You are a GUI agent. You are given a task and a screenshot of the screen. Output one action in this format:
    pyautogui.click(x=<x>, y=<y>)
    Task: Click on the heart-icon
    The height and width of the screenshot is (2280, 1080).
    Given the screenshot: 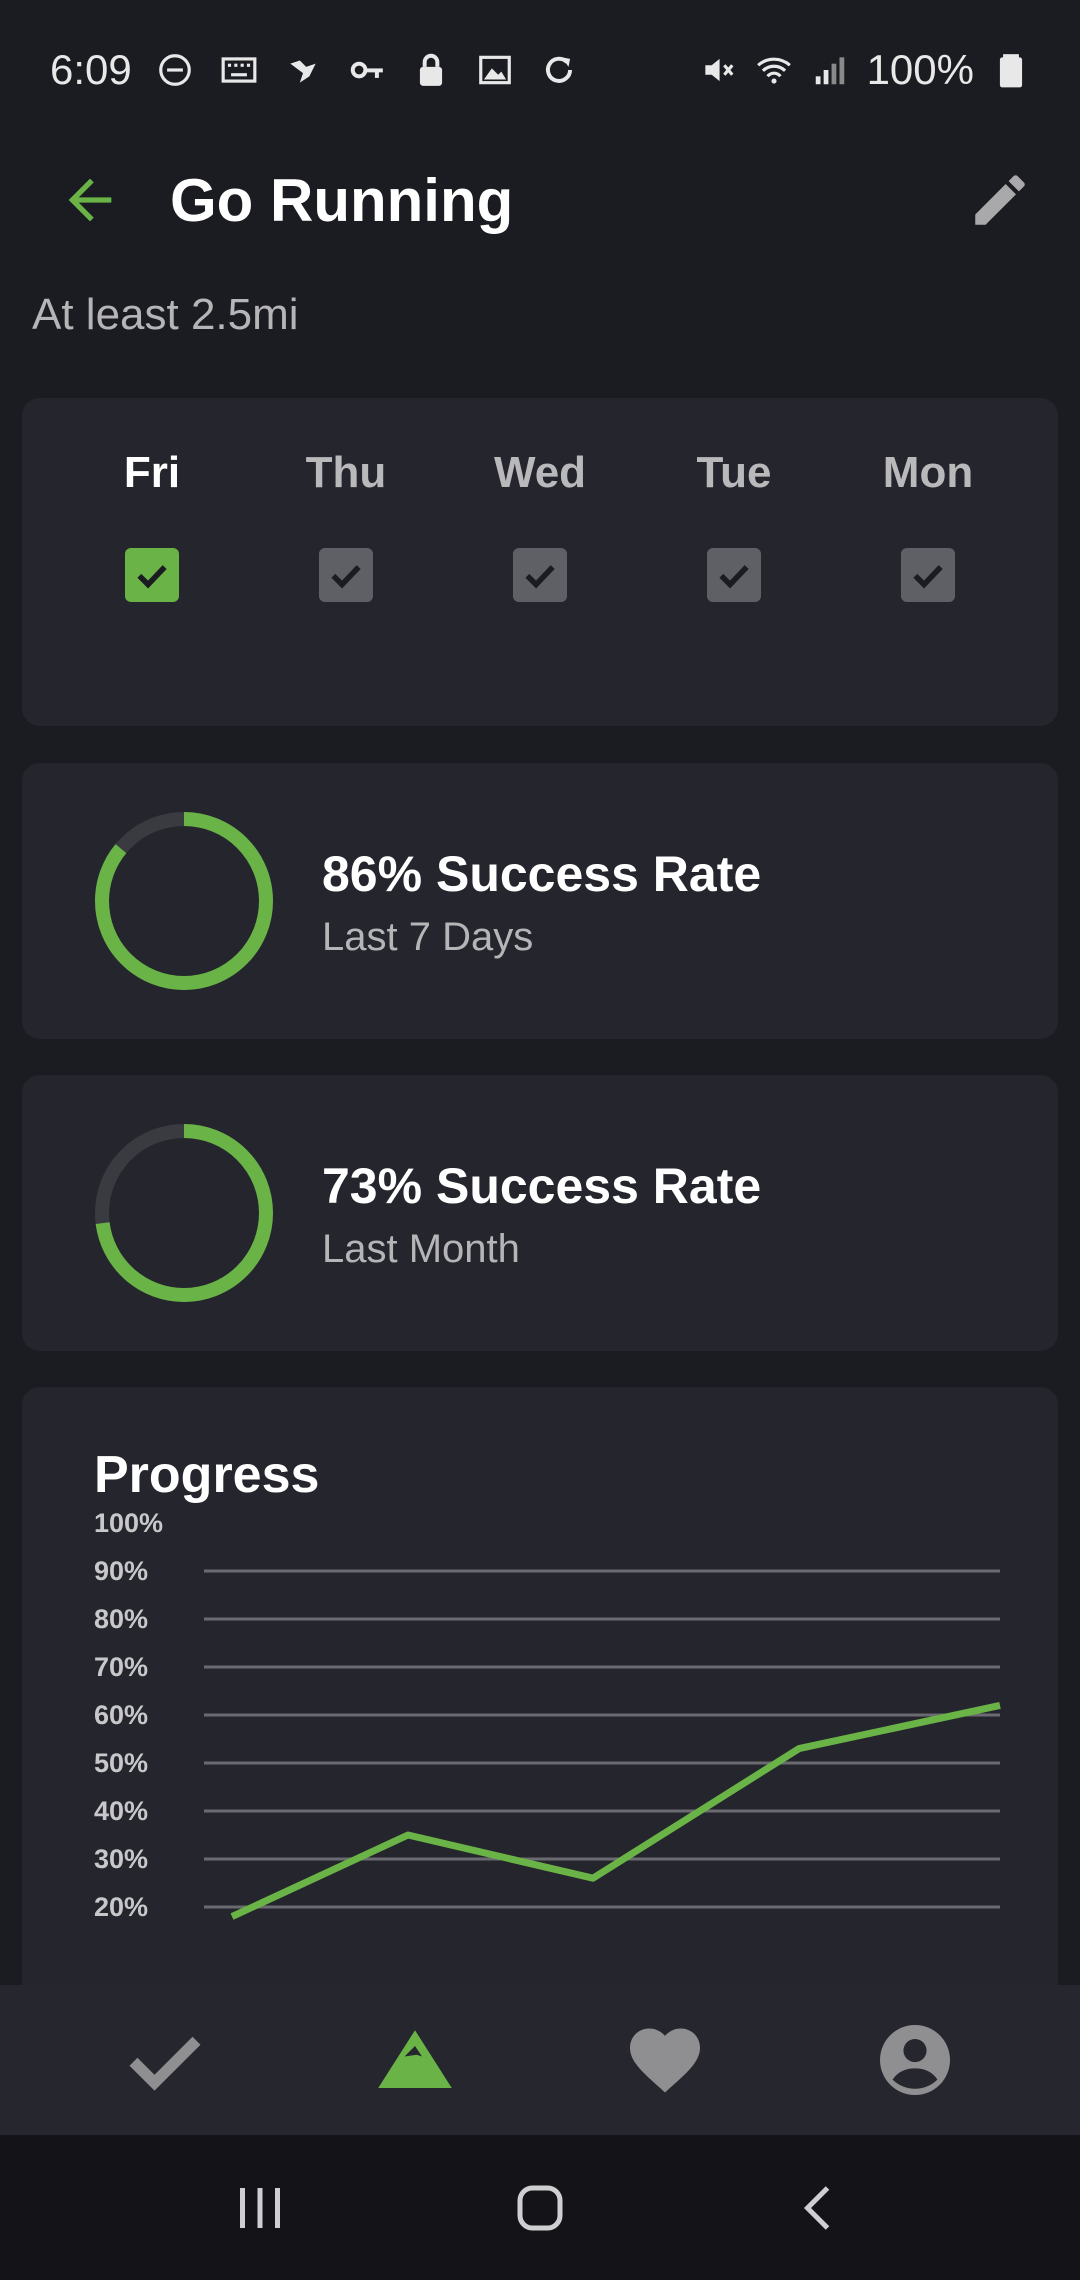 What is the action you would take?
    pyautogui.click(x=665, y=2060)
    